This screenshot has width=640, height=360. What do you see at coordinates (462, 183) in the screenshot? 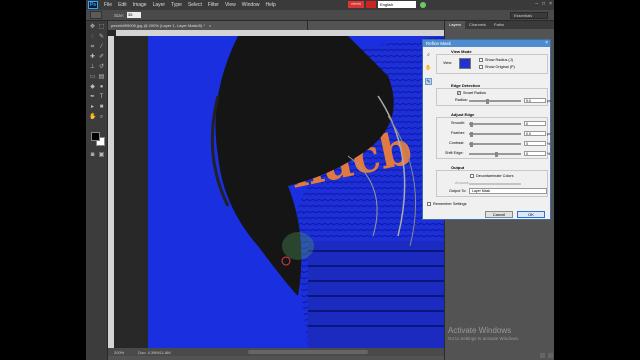
I see `amount-label: Amount:` at bounding box center [462, 183].